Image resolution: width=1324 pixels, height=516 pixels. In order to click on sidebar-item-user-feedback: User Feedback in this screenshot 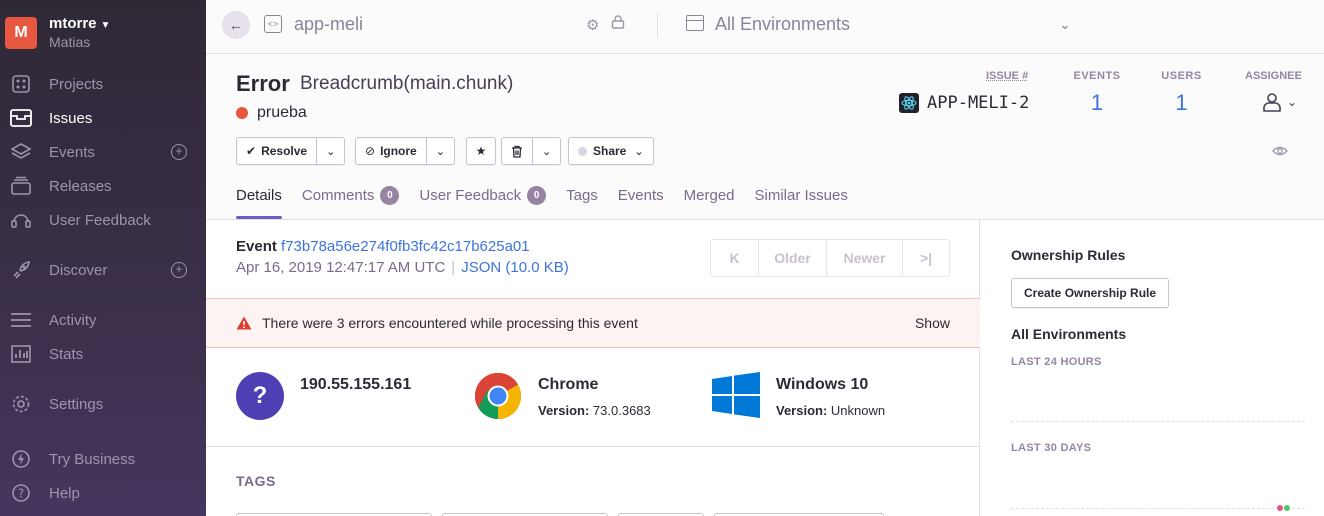, I will do `click(103, 220)`.